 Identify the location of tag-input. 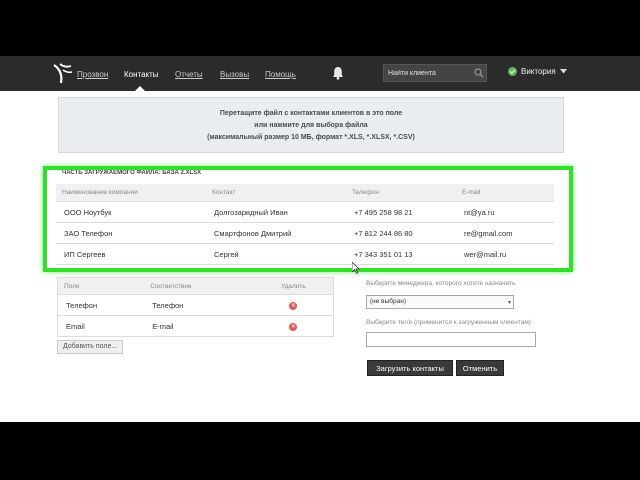
(451, 339).